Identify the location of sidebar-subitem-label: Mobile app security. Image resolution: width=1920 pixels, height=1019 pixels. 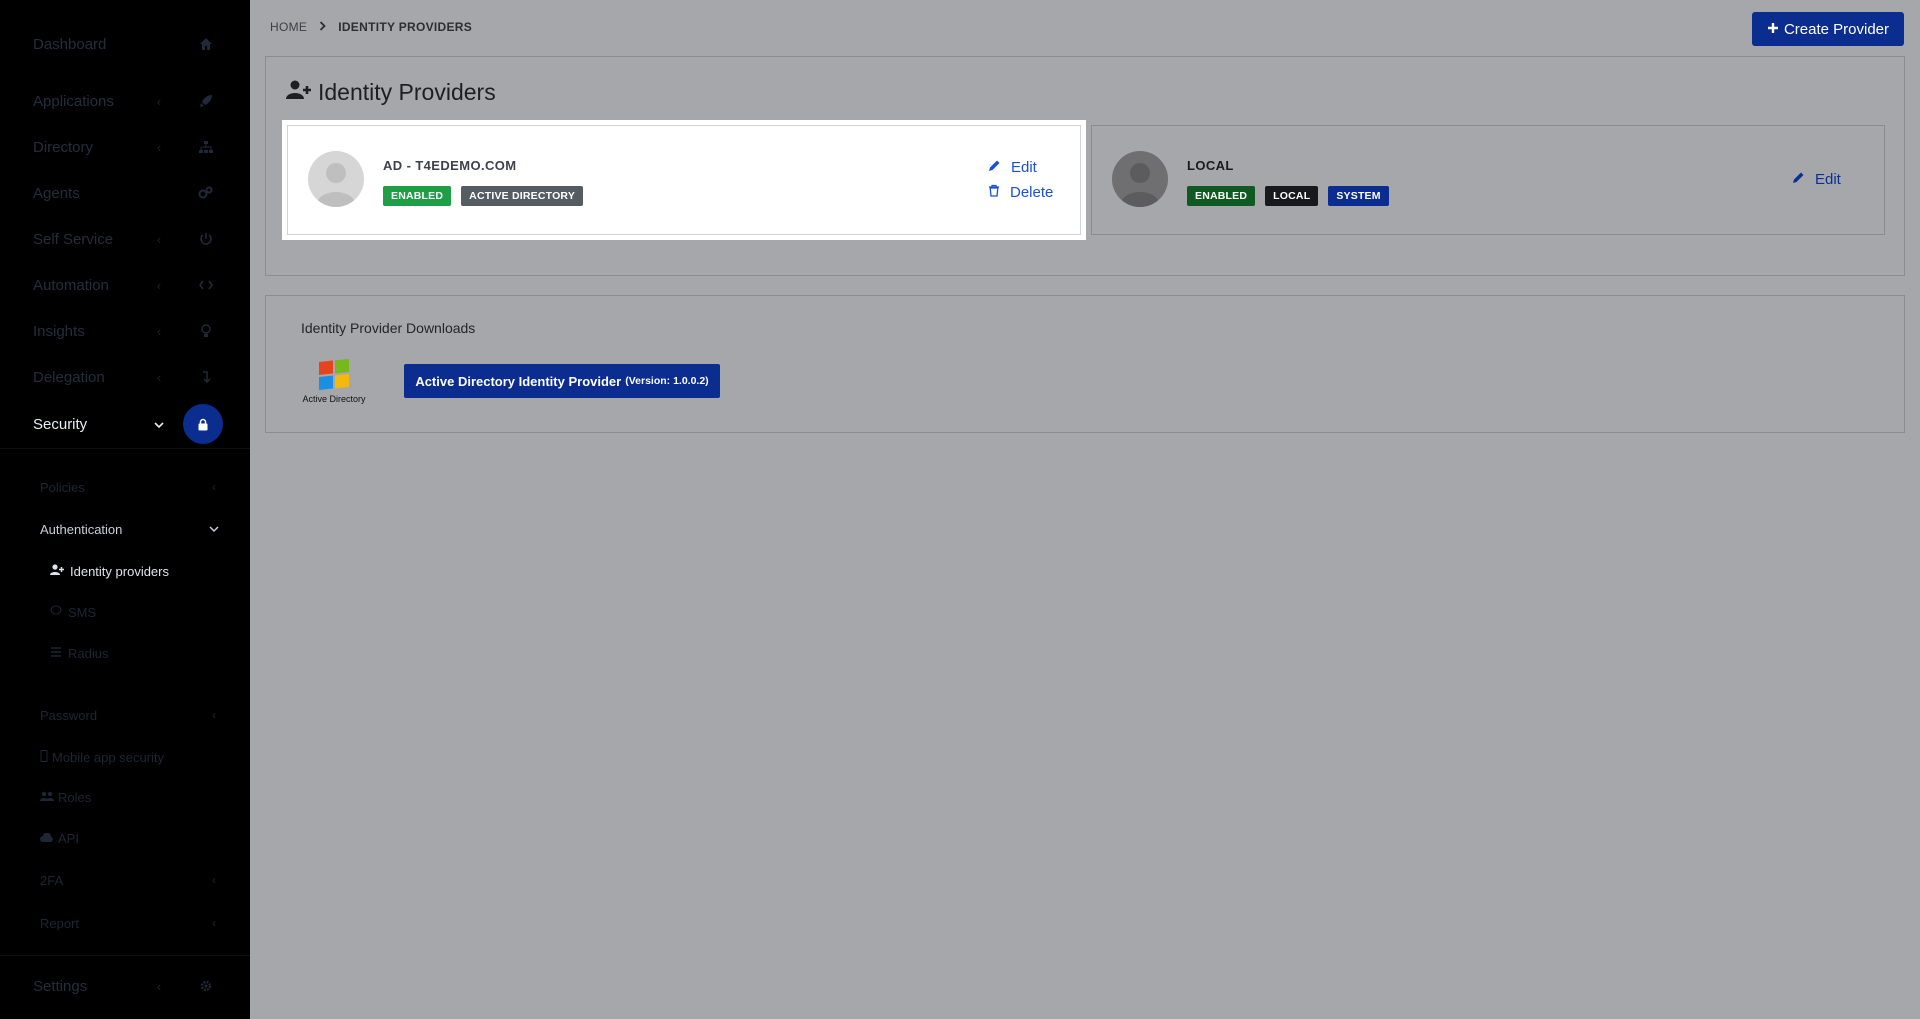
(108, 757).